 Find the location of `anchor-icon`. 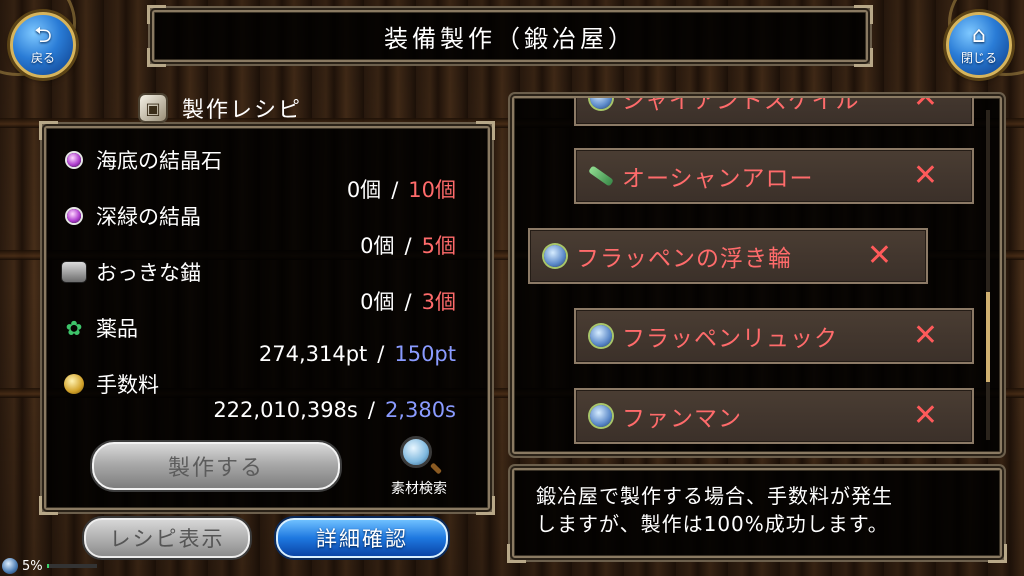

anchor-icon is located at coordinates (74, 272).